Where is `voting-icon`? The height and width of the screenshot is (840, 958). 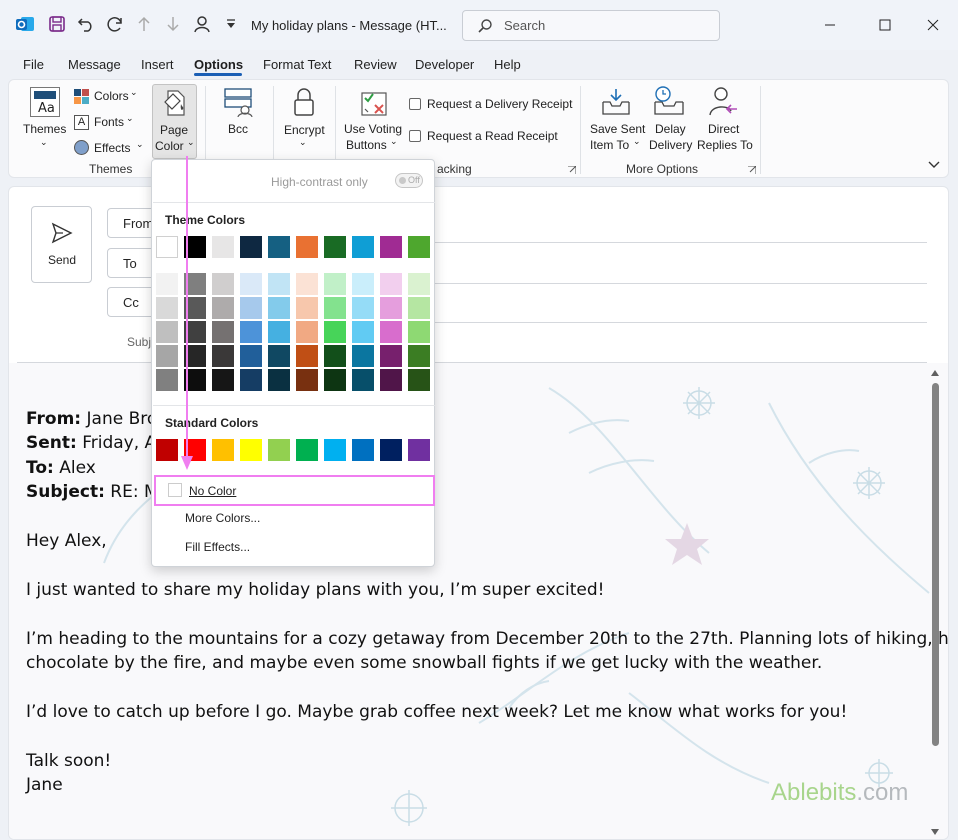 voting-icon is located at coordinates (374, 102).